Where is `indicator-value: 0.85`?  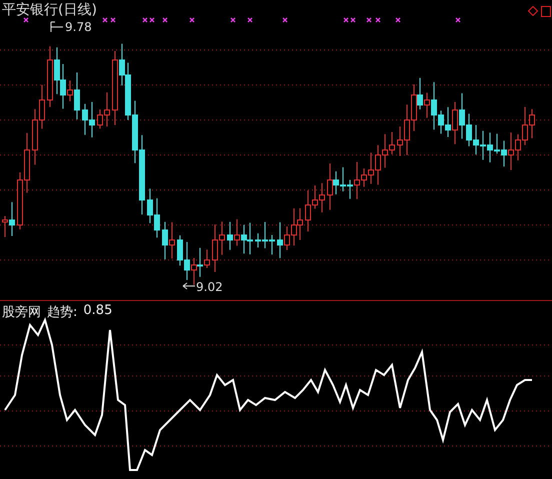 indicator-value: 0.85 is located at coordinates (97, 311).